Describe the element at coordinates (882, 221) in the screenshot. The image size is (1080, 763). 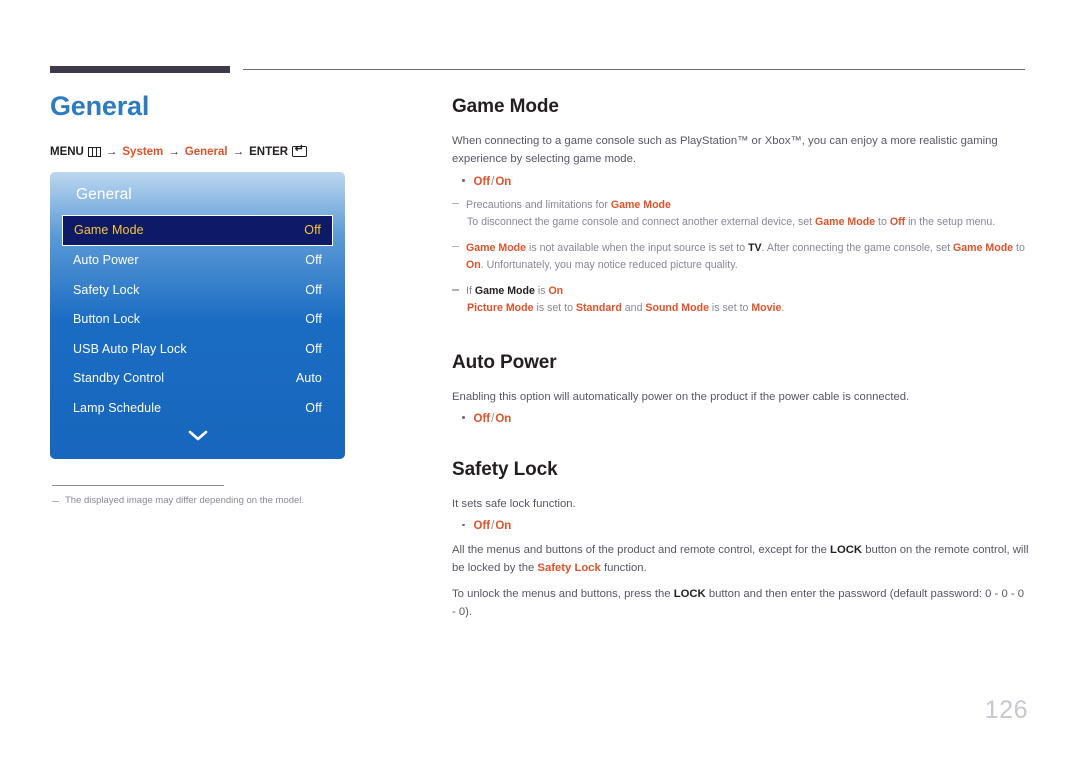
I see `note1-sub-c: to` at that location.